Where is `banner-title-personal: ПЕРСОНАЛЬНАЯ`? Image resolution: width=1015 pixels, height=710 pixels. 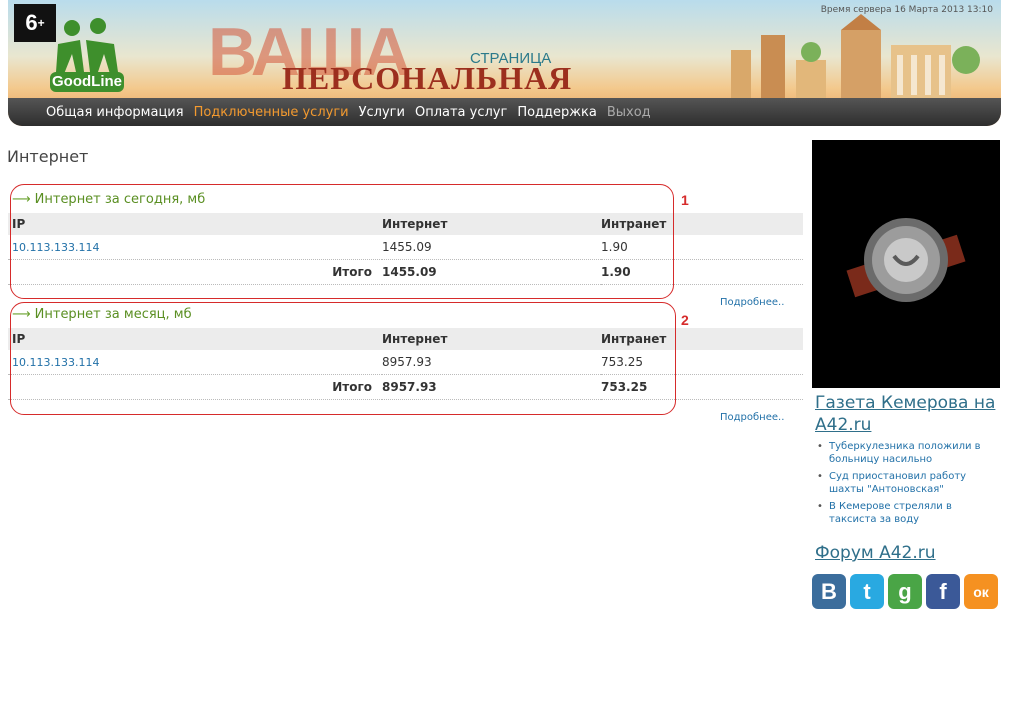 banner-title-personal: ПЕРСОНАЛЬНАЯ is located at coordinates (427, 78).